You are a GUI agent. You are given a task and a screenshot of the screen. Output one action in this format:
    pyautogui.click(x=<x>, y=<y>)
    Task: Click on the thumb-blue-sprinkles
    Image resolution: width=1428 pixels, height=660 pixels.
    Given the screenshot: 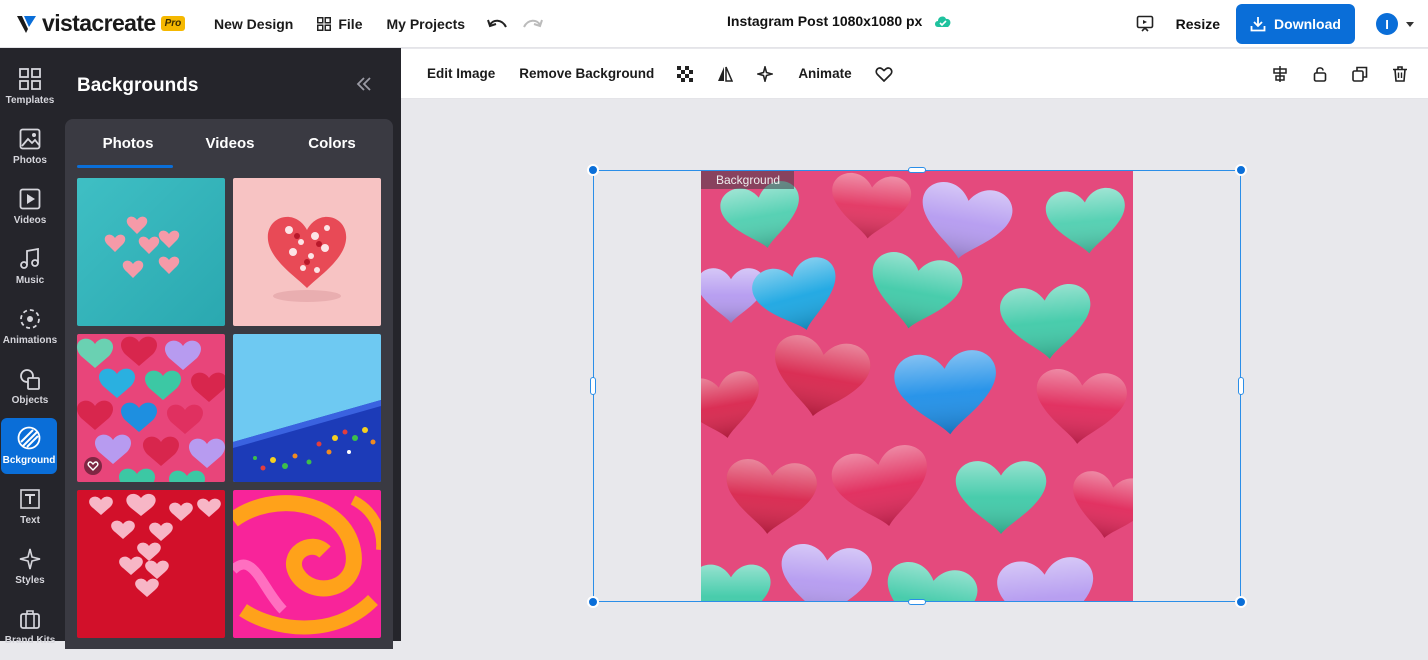 What is the action you would take?
    pyautogui.click(x=307, y=408)
    